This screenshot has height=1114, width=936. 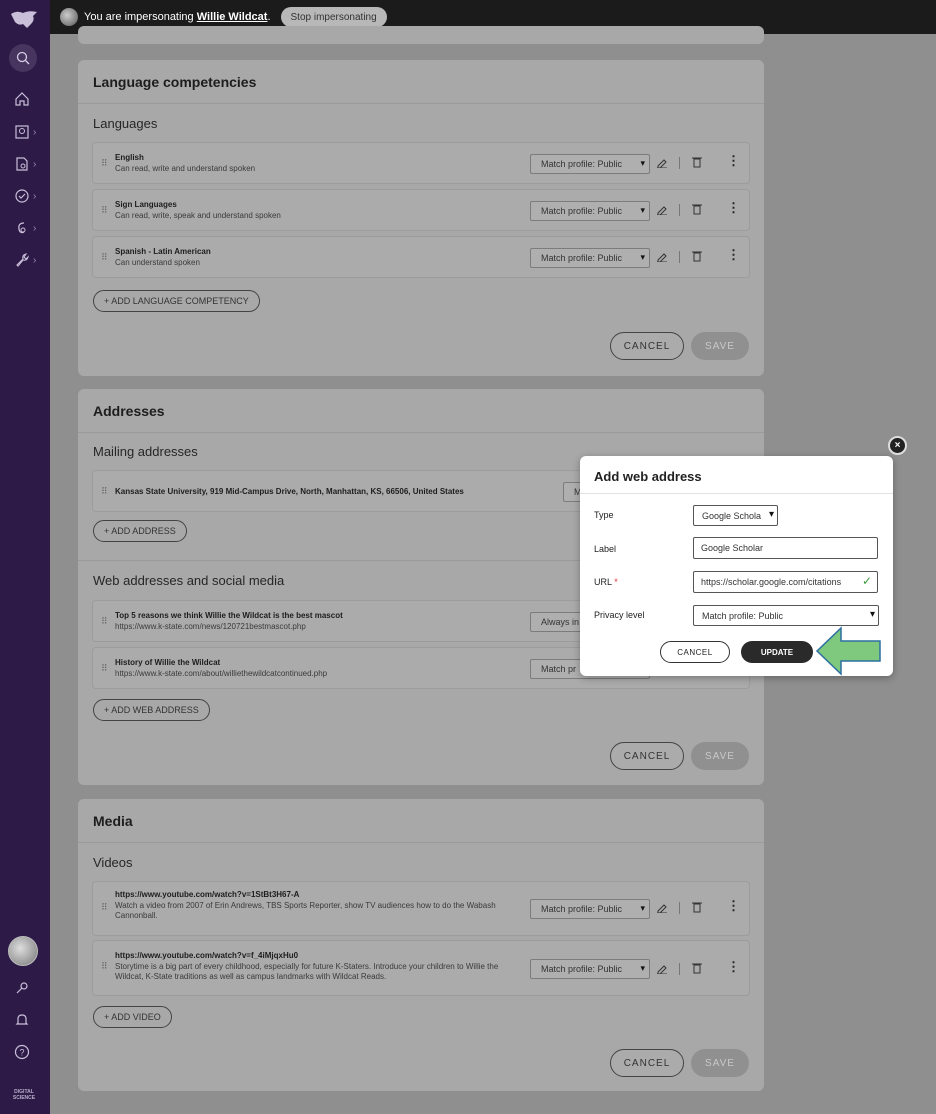 I want to click on impersonation-text: You are impersonating Willie Wildcat., so click(x=177, y=17).